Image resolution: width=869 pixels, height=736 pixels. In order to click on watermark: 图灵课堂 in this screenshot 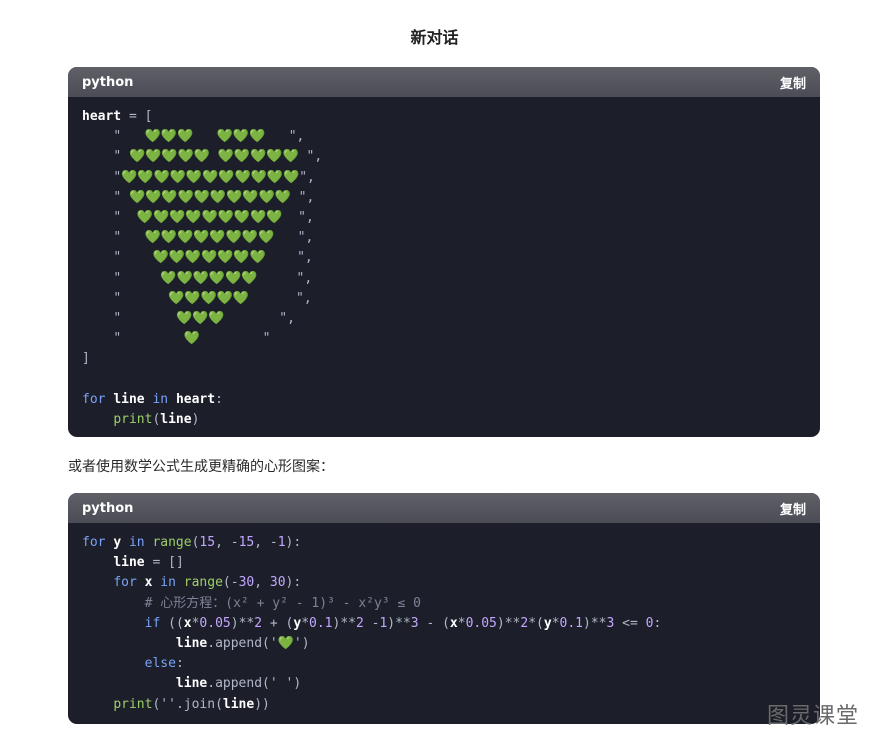, I will do `click(812, 716)`.